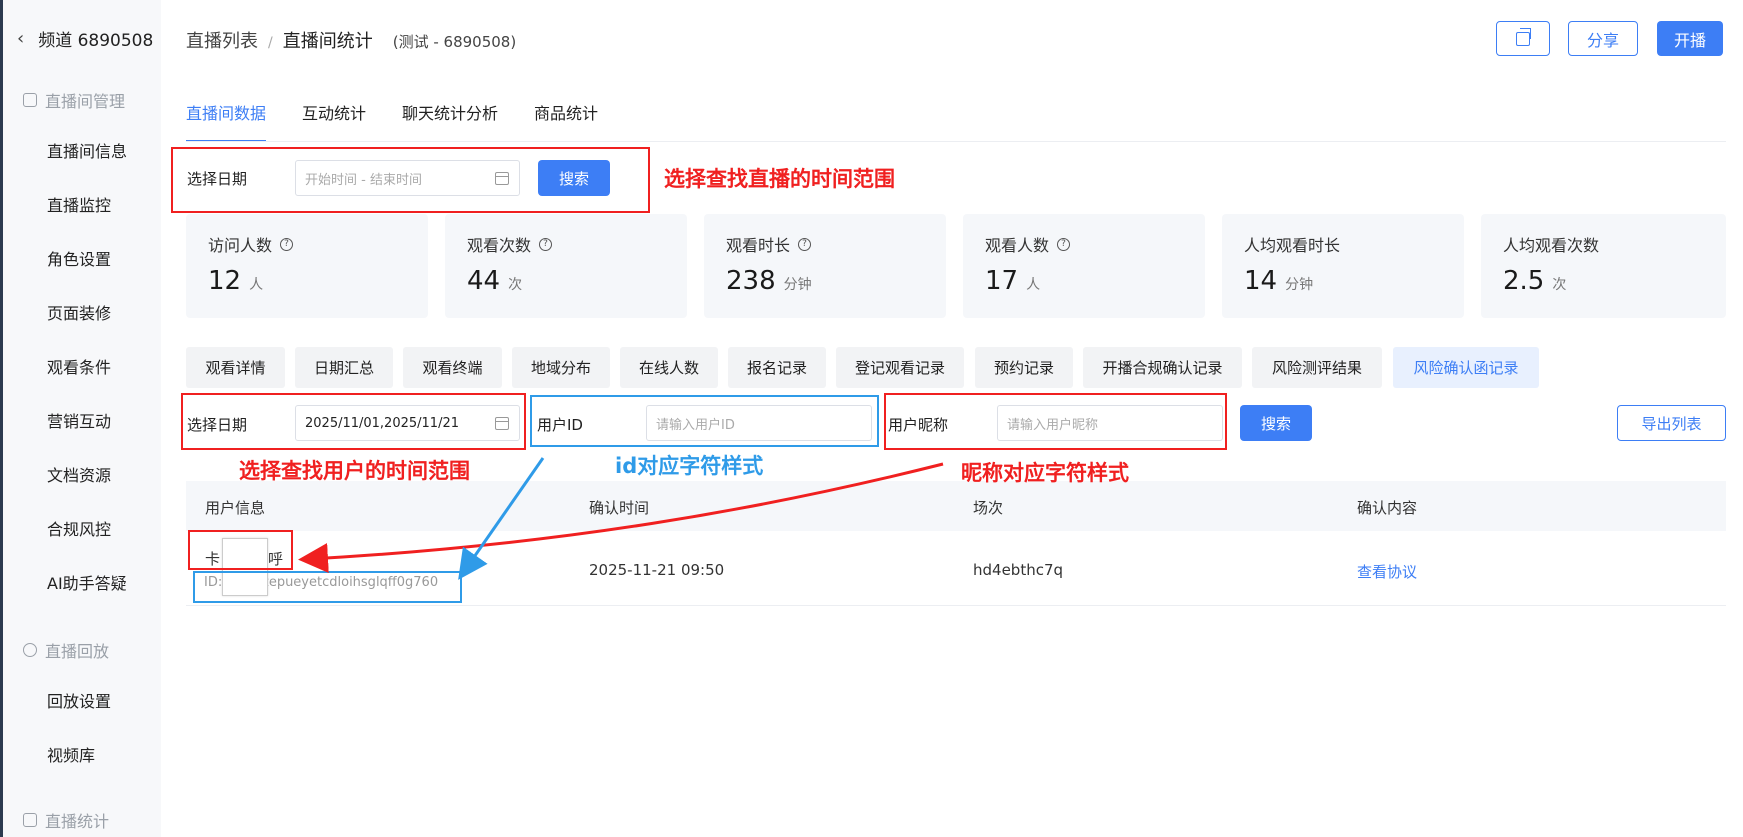 The image size is (1743, 837). I want to click on arrow-nickname, so click(621, 517).